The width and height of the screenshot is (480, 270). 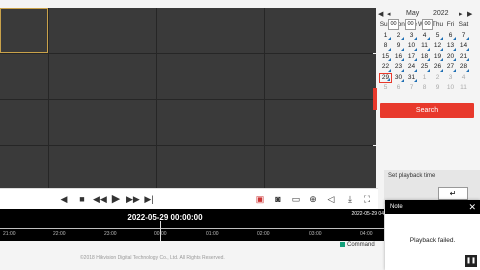 What do you see at coordinates (367, 214) in the screenshot?
I see `timeline-edge-time: 2022-05-29 04` at bounding box center [367, 214].